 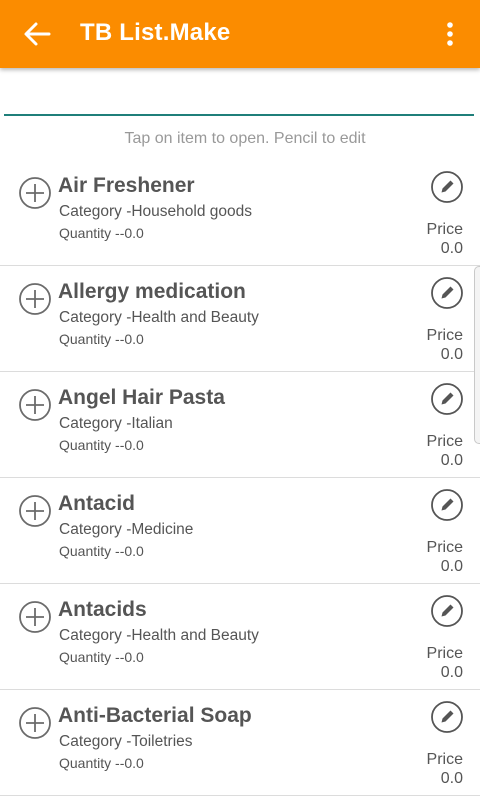 What do you see at coordinates (156, 211) in the screenshot?
I see `item-category: Category -Household goods` at bounding box center [156, 211].